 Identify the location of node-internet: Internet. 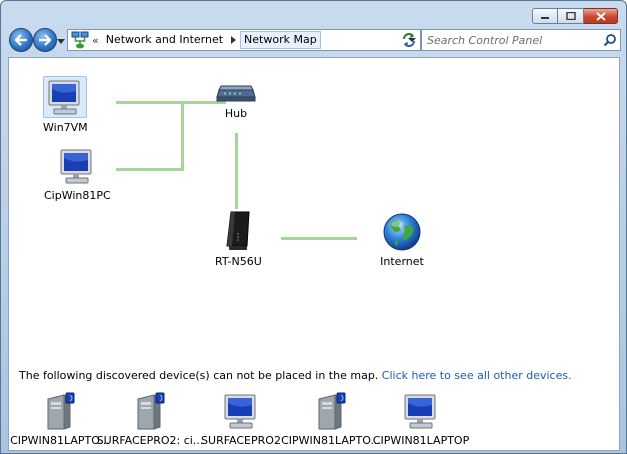
(402, 238).